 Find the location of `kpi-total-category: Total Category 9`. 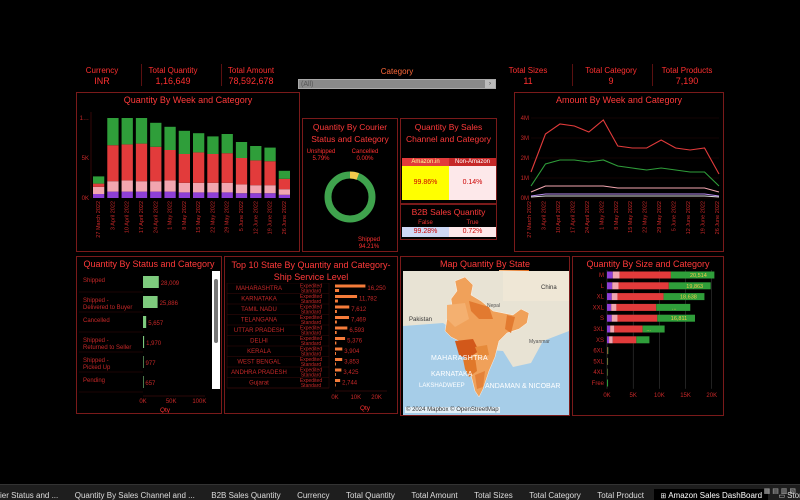

kpi-total-category: Total Category 9 is located at coordinates (611, 76).